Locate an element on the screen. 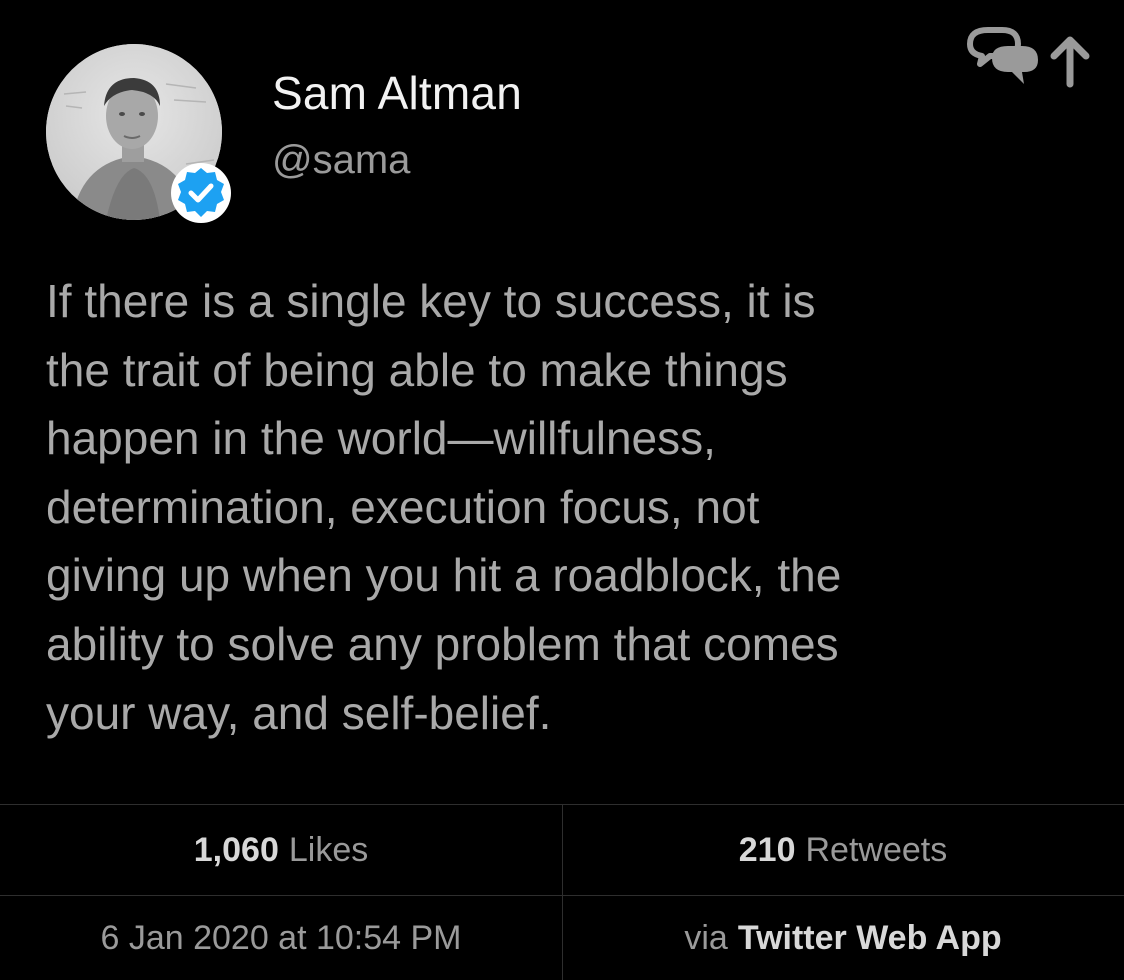 The image size is (1124, 980). timestamp: 6 Jan 2020 at 10:54 PM is located at coordinates (281, 938).